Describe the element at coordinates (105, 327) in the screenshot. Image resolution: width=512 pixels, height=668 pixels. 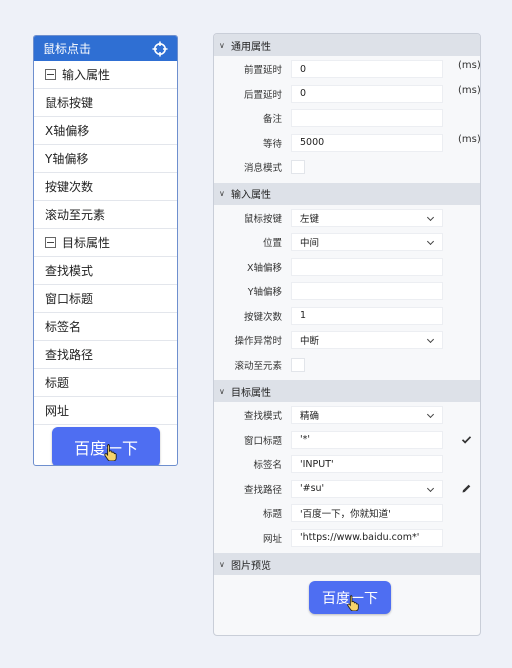
I see `property-item-9: 标签名` at that location.